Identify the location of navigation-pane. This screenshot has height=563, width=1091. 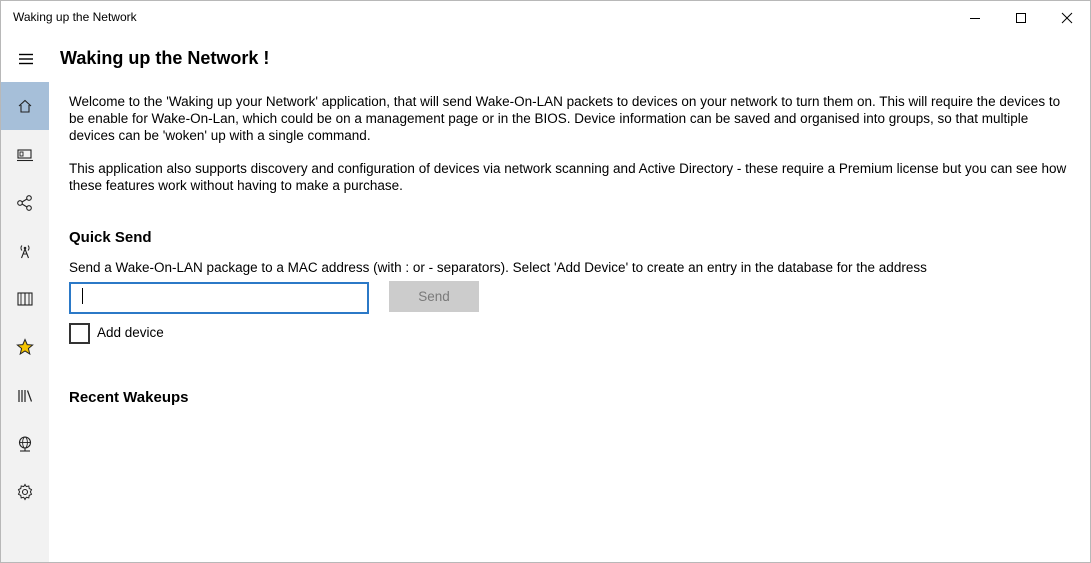
(25, 322).